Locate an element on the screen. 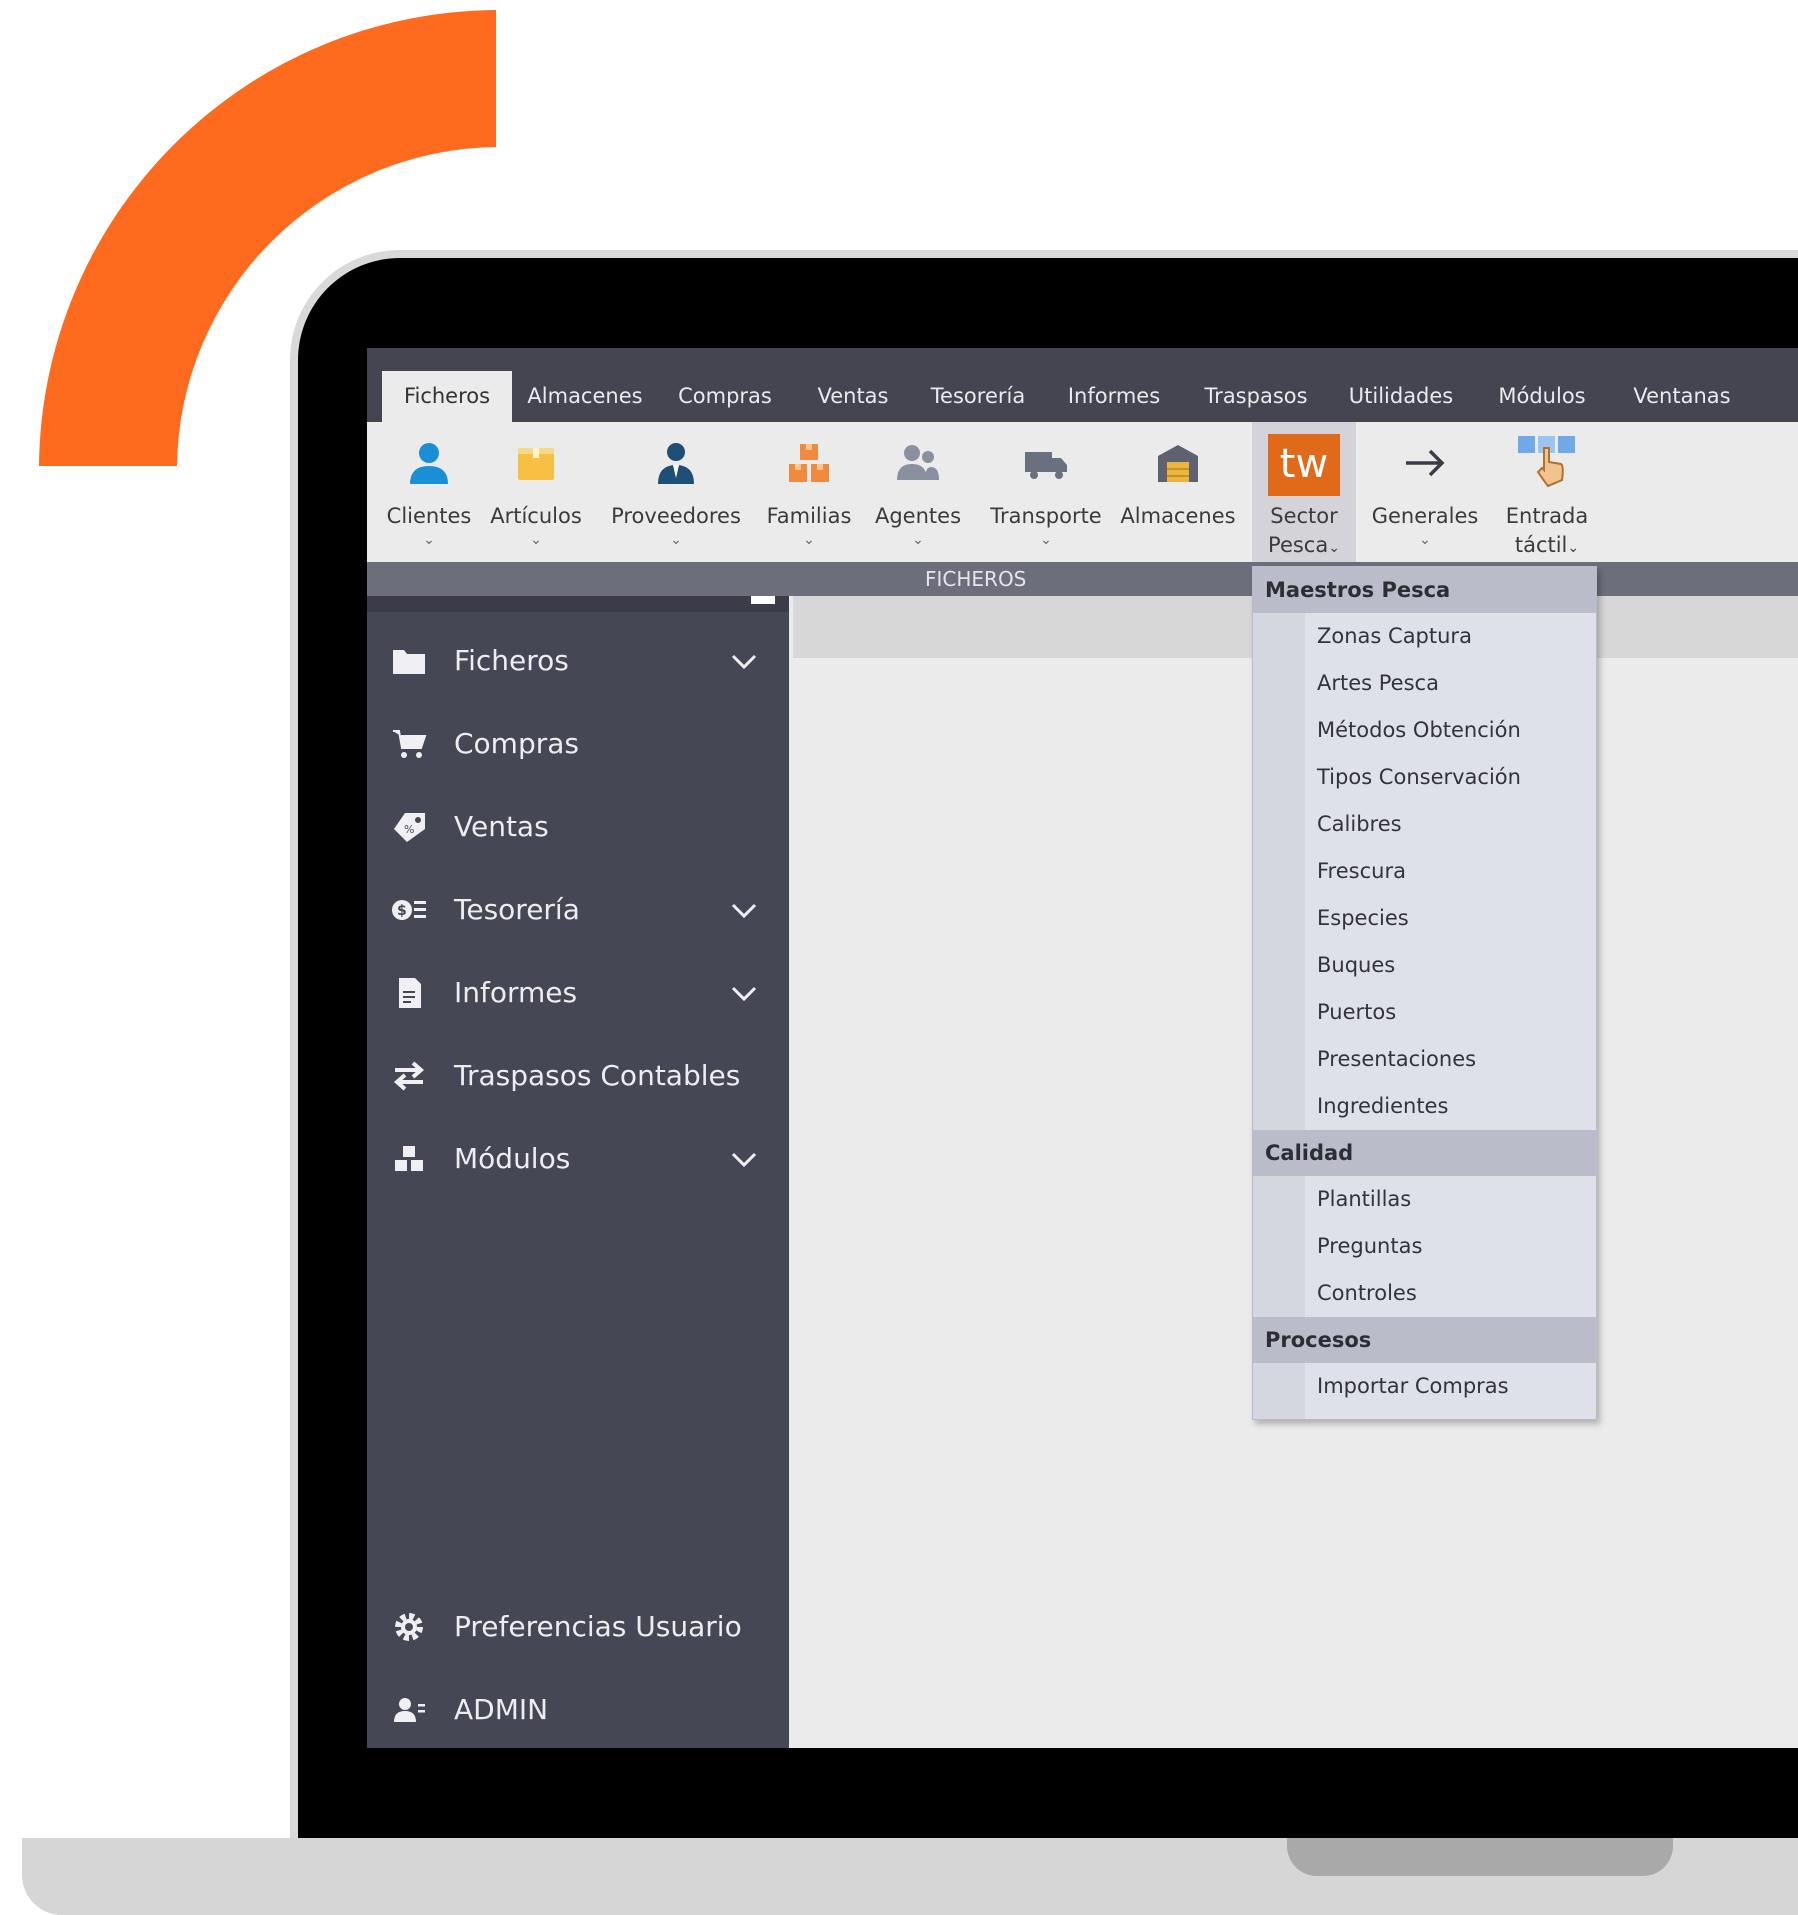 The image size is (1798, 1915). menu-item-artes-pesca: Artes Pesca is located at coordinates (1450, 683).